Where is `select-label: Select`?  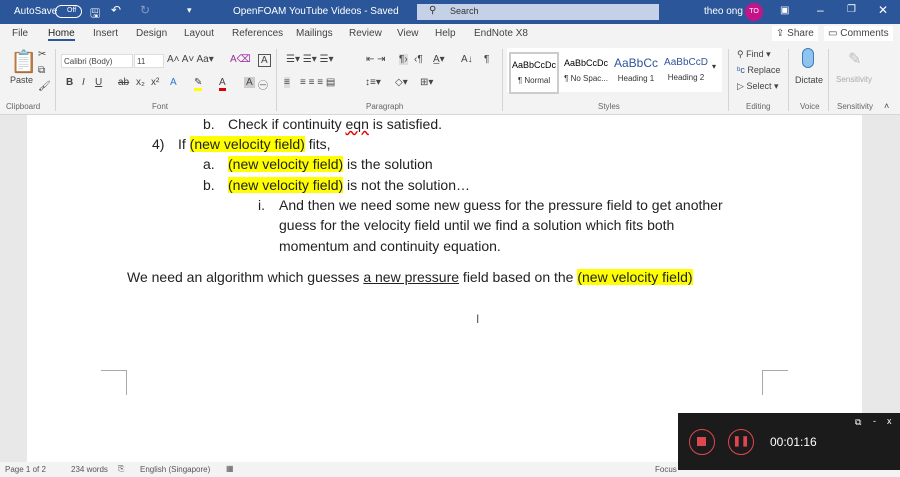
select-label: Select is located at coordinates (759, 86).